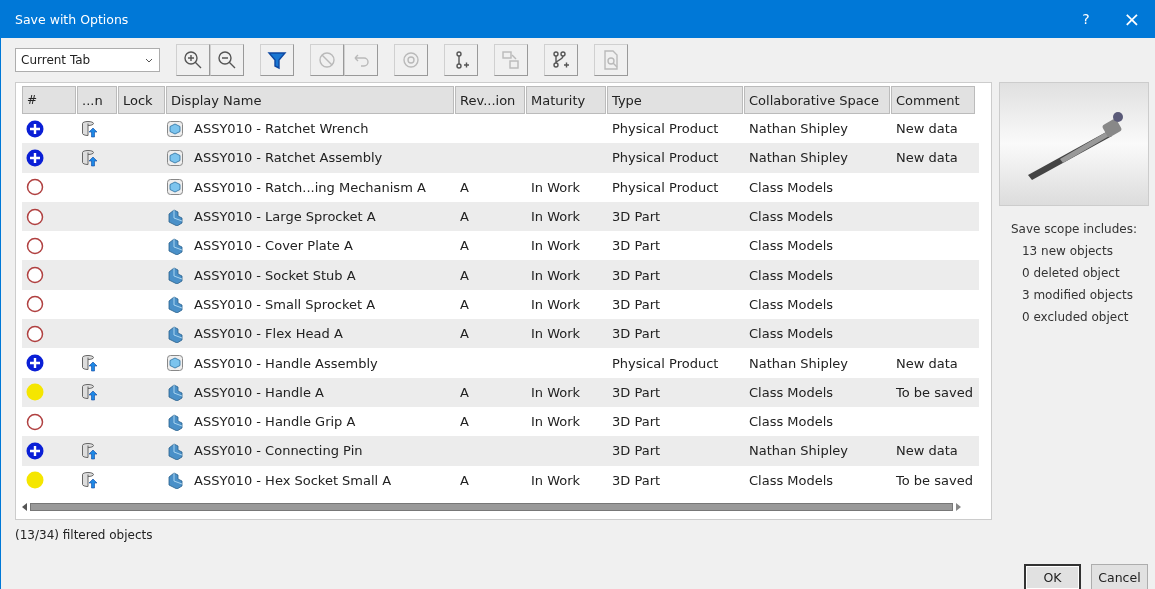 This screenshot has width=1155, height=589. Describe the element at coordinates (511, 60) in the screenshot. I see `replace-icon` at that location.